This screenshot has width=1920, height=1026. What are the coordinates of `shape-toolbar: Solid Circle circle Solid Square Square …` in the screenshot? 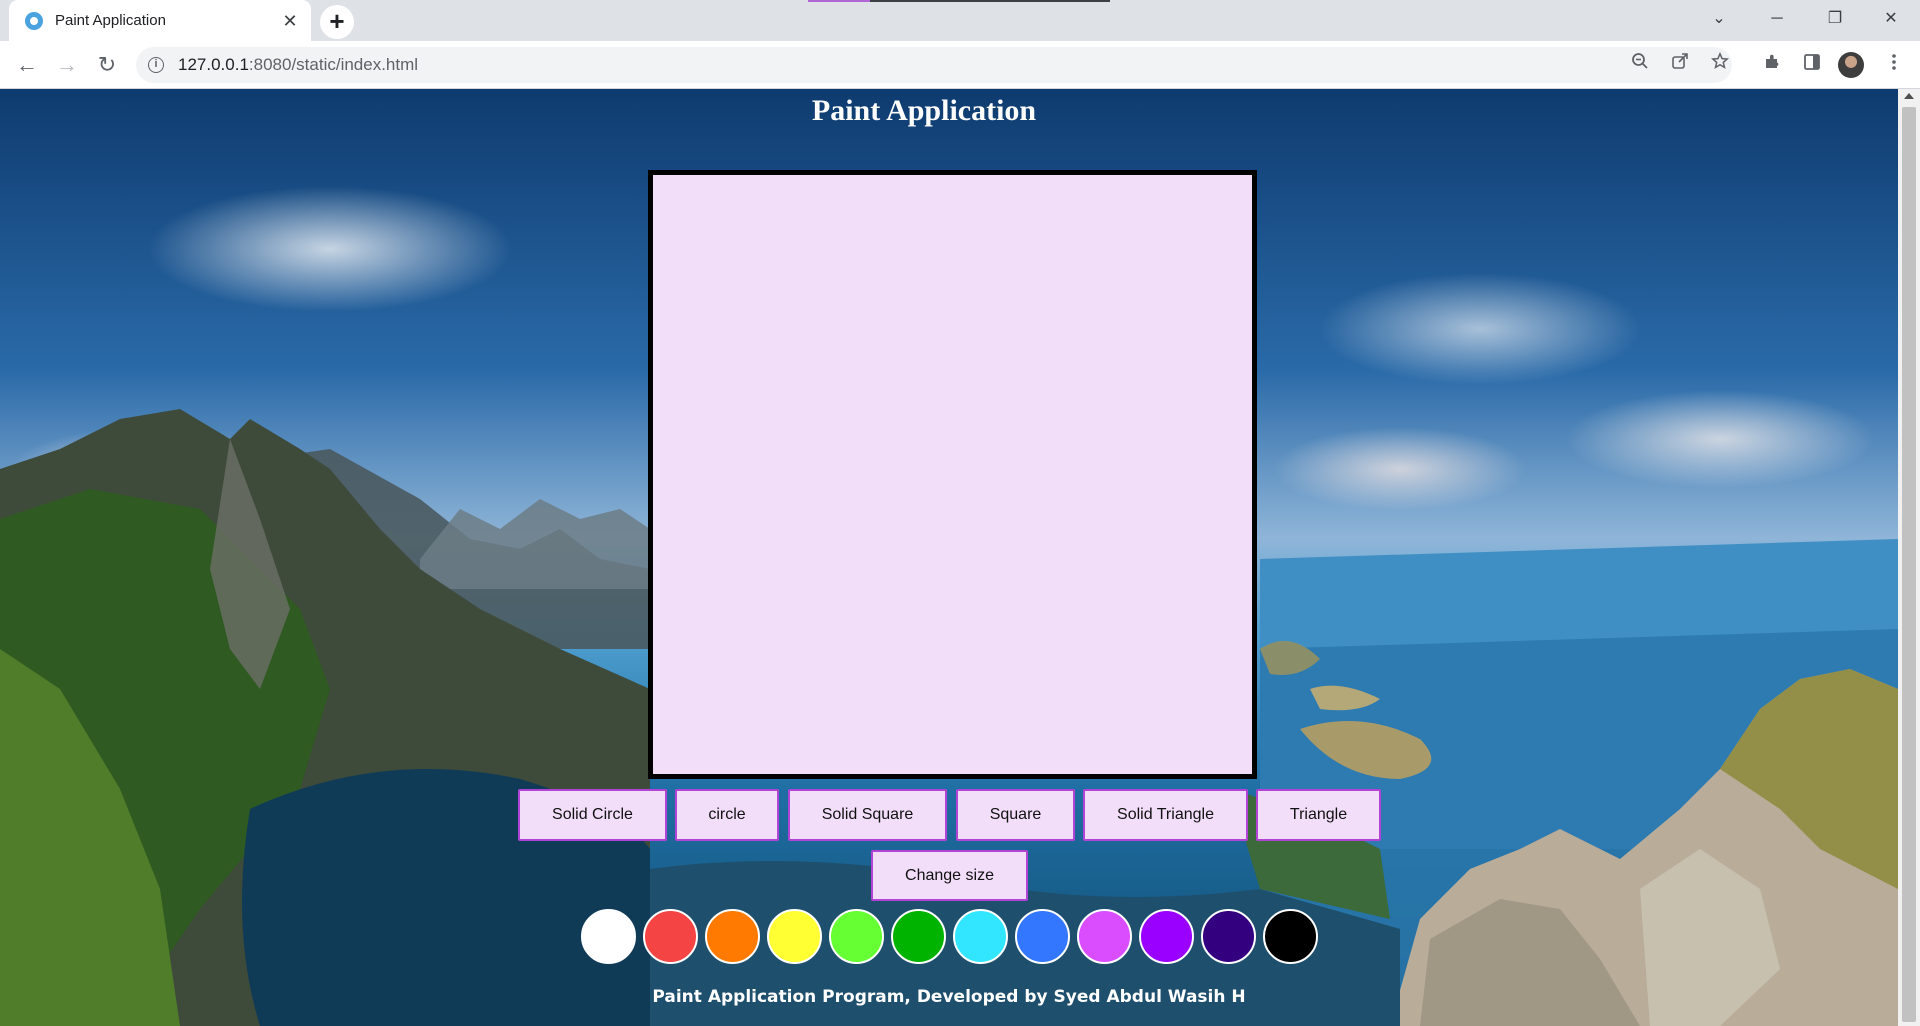 It's located at (949, 815).